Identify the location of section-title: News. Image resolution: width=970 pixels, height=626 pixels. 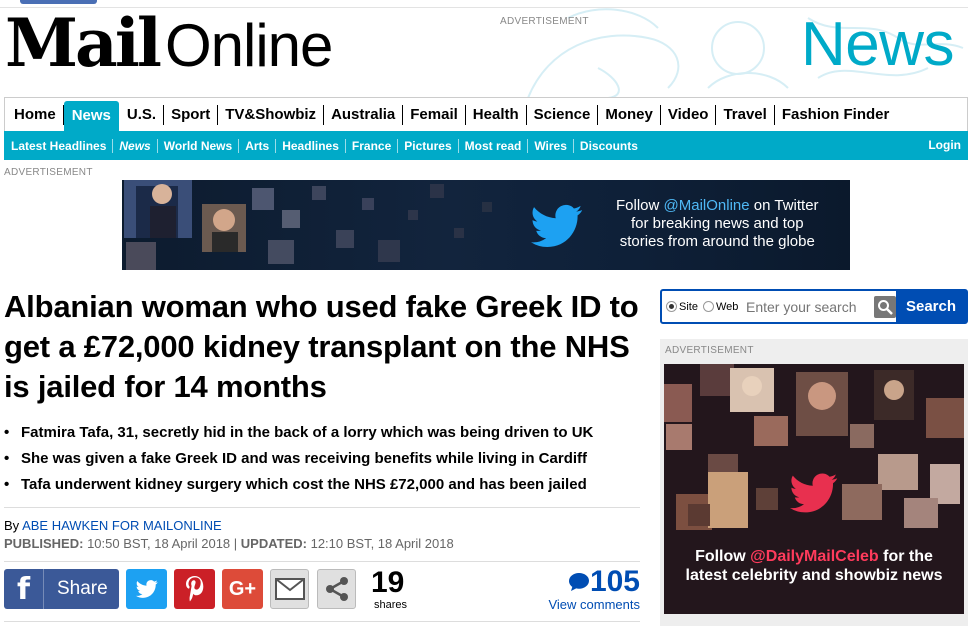
(878, 45).